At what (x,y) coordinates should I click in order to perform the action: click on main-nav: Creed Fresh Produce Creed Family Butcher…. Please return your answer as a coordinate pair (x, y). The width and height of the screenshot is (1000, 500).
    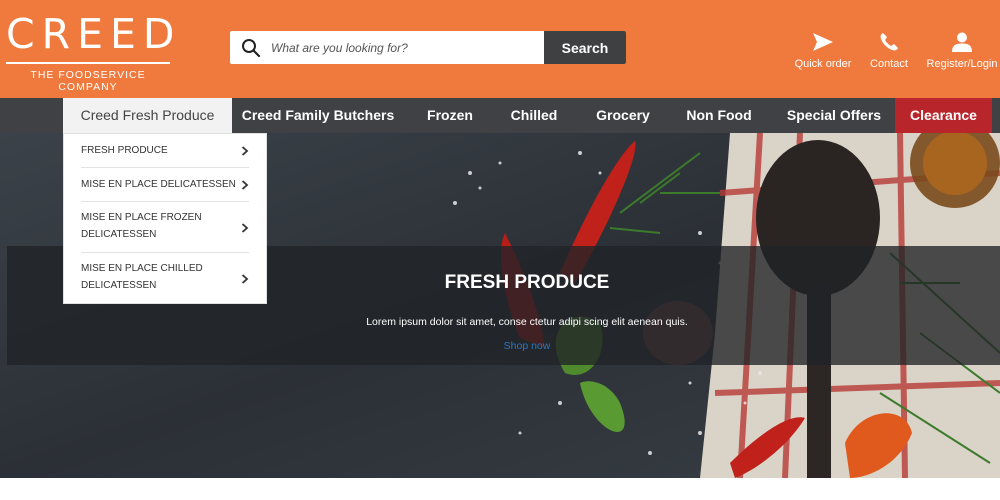
    Looking at the image, I should click on (500, 115).